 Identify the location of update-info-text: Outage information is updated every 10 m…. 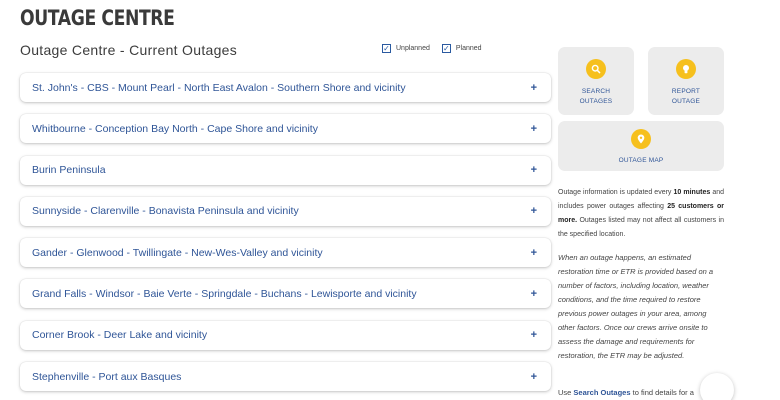
(641, 214).